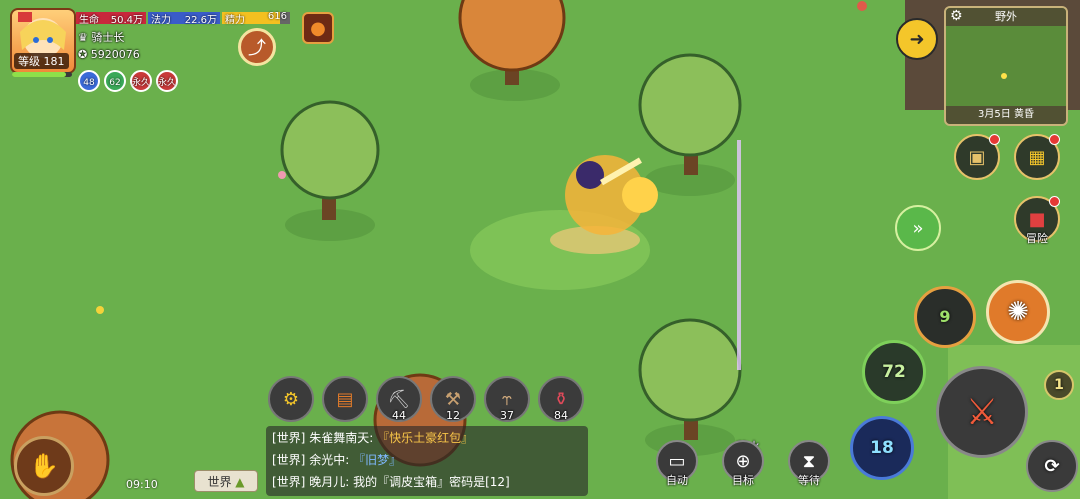 The image size is (1080, 499). Describe the element at coordinates (809, 480) in the screenshot. I see `wait-label: 等待` at that location.